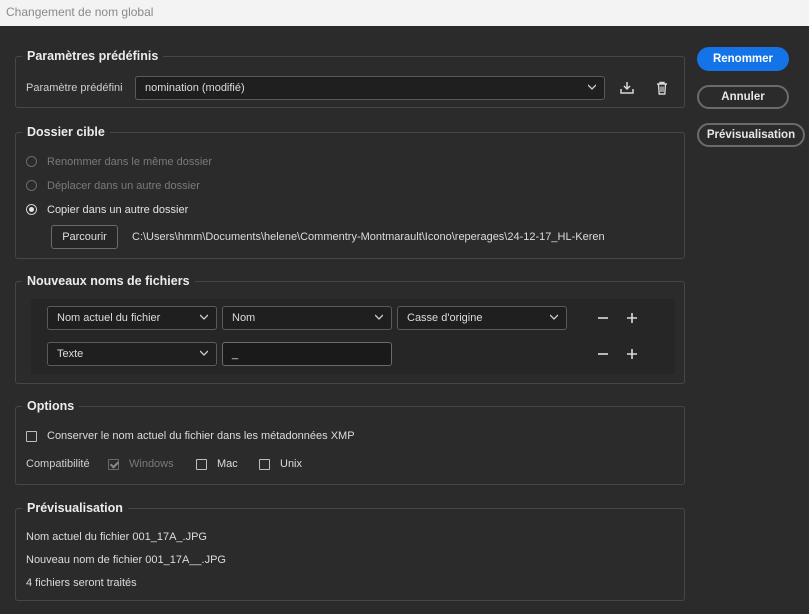  Describe the element at coordinates (66, 132) in the screenshot. I see `destination-legend: Dossier cible` at that location.